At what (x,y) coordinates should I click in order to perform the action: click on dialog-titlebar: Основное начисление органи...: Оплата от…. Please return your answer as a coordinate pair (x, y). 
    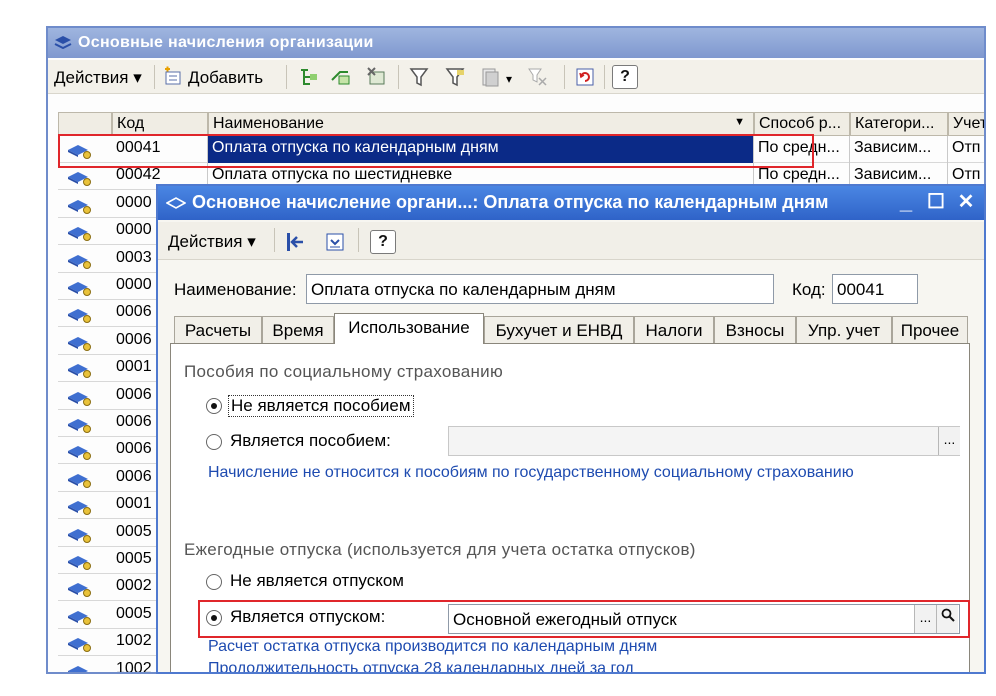
    Looking at the image, I should click on (571, 203).